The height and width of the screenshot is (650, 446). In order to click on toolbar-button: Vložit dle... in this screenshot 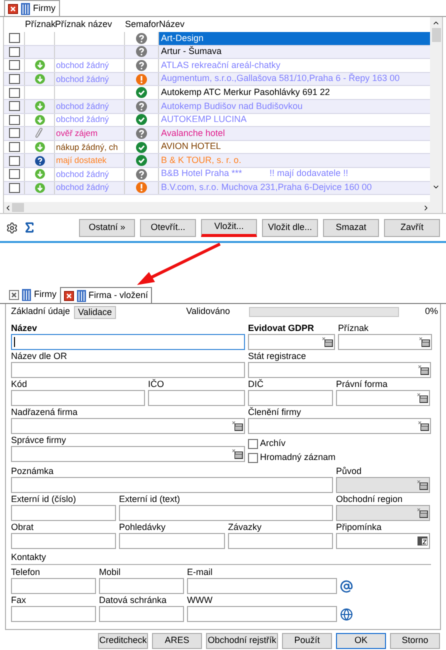, I will do `click(290, 227)`.